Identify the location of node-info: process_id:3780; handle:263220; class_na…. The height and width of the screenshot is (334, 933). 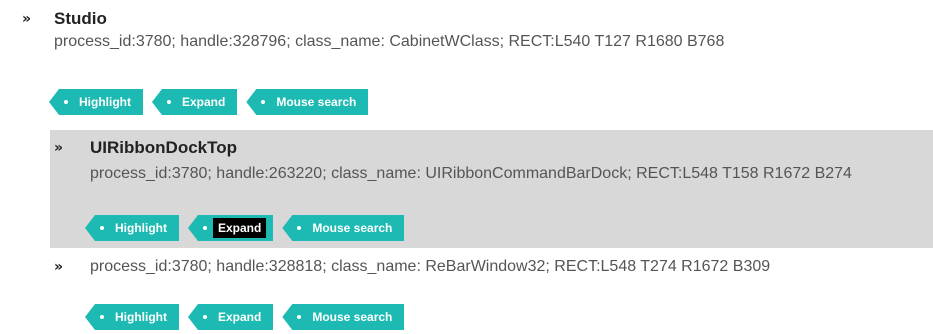
(471, 173).